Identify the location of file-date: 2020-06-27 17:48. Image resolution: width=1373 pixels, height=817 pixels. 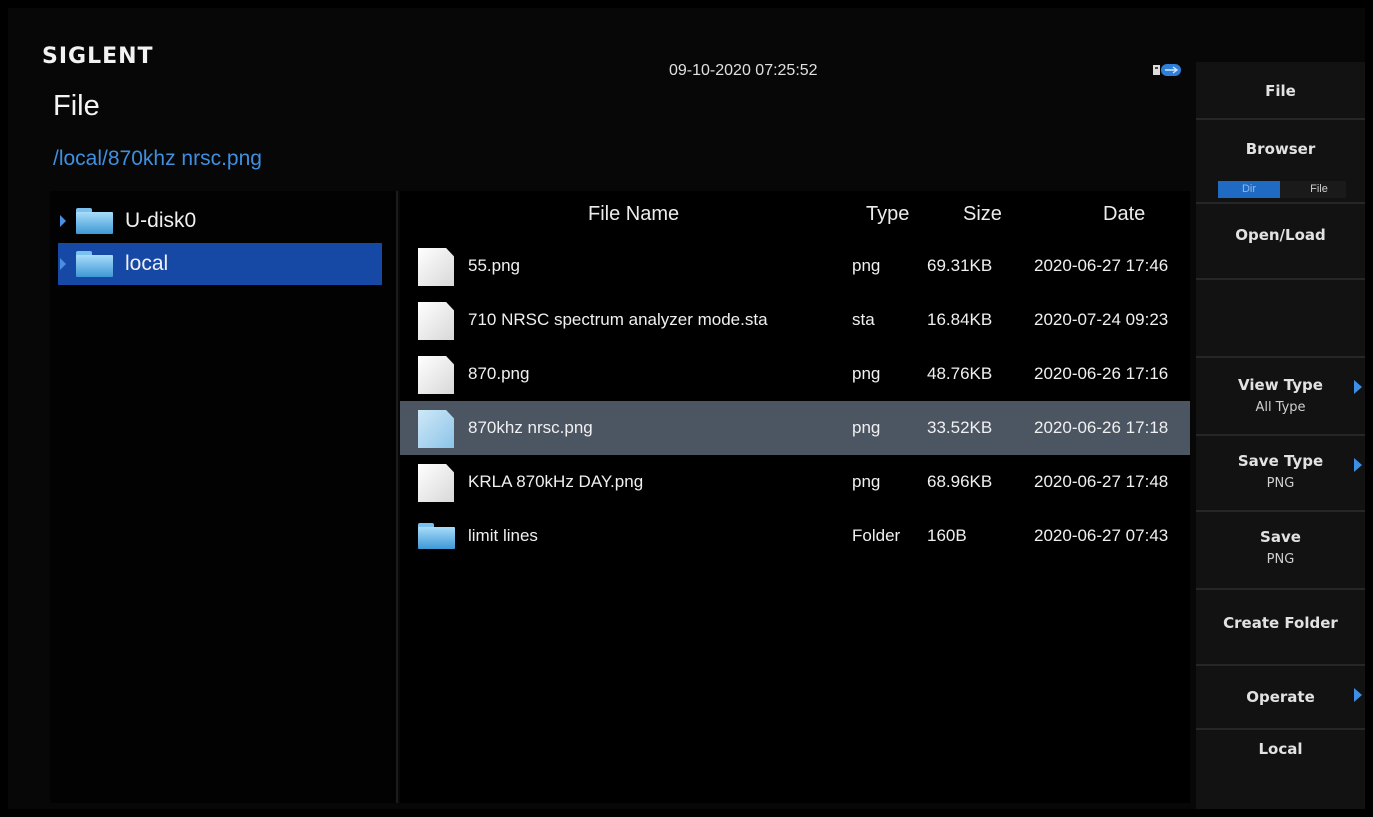
(1101, 481).